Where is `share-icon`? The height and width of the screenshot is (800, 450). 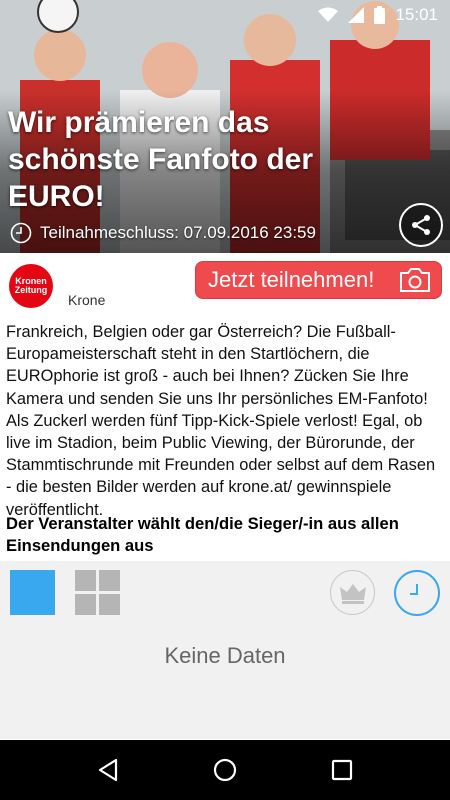
share-icon is located at coordinates (421, 225).